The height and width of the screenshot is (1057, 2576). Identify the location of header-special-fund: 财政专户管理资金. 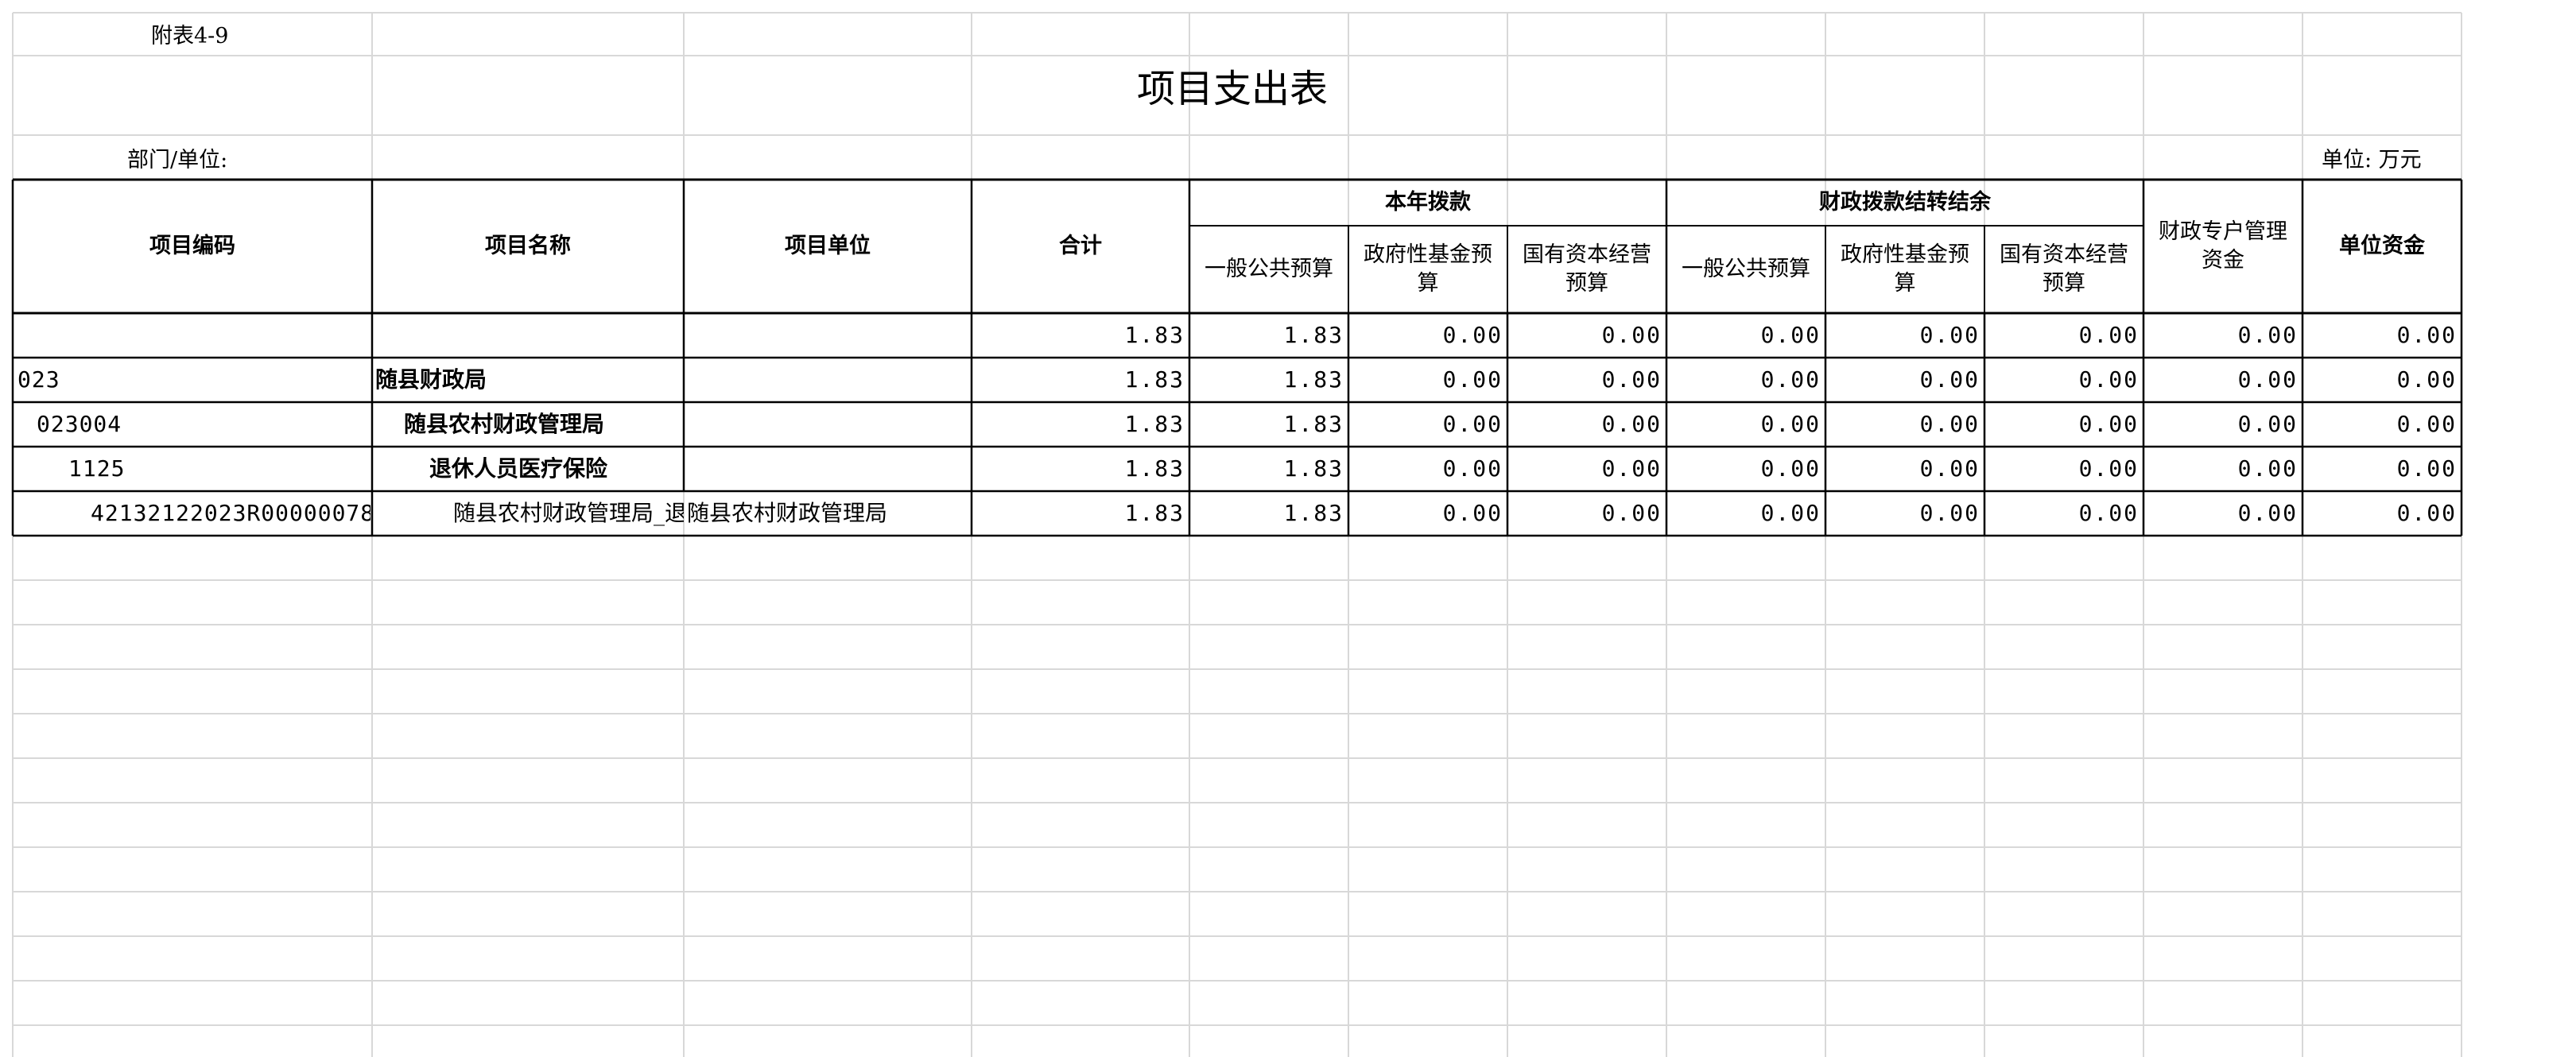
(2223, 246).